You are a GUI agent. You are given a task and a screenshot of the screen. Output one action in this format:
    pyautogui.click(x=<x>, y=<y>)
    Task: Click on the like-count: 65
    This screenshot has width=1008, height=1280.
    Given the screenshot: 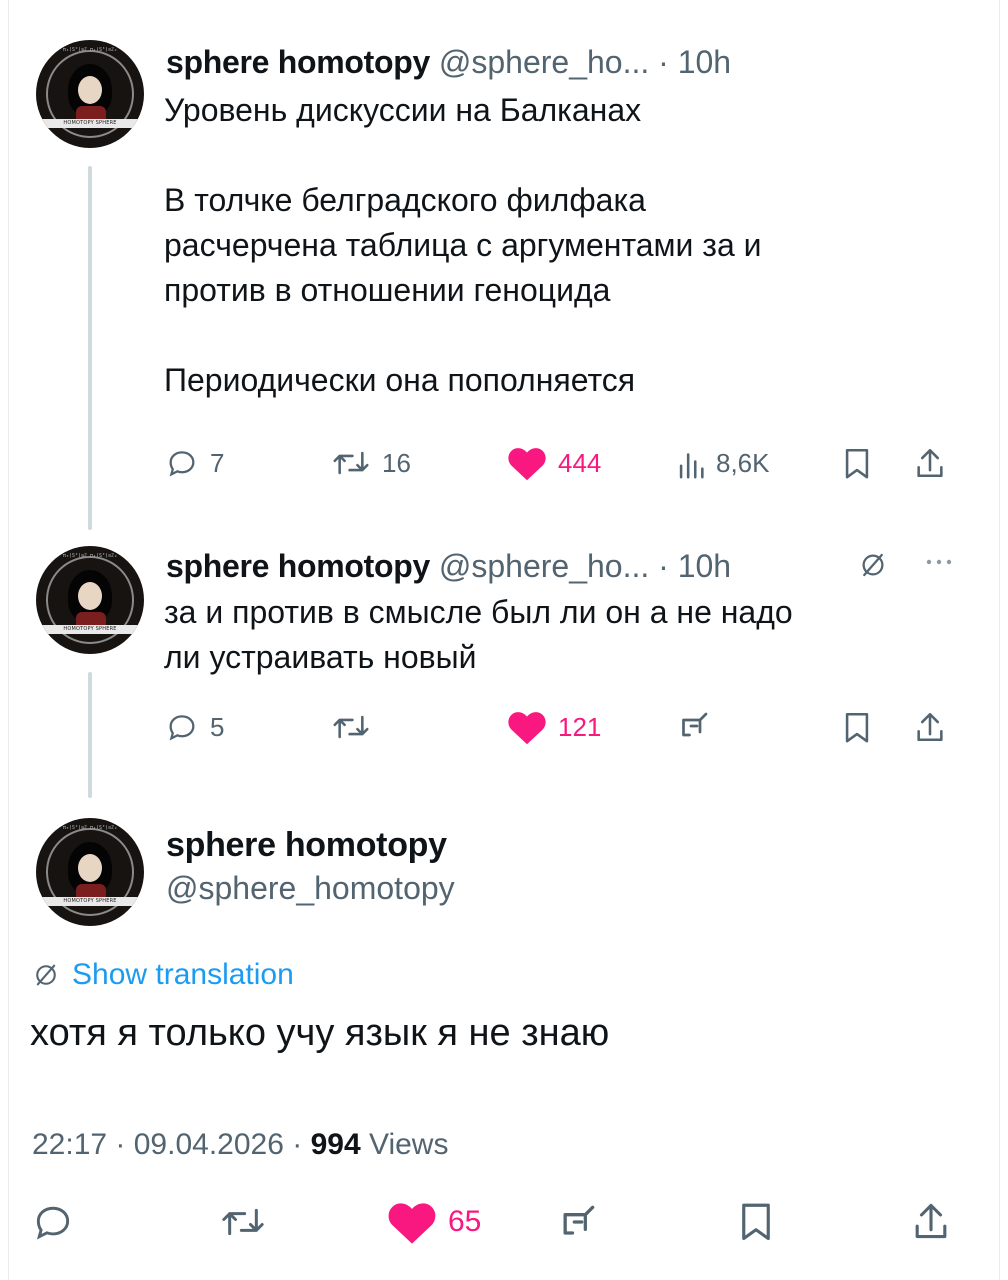 What is the action you would take?
    pyautogui.click(x=465, y=1221)
    